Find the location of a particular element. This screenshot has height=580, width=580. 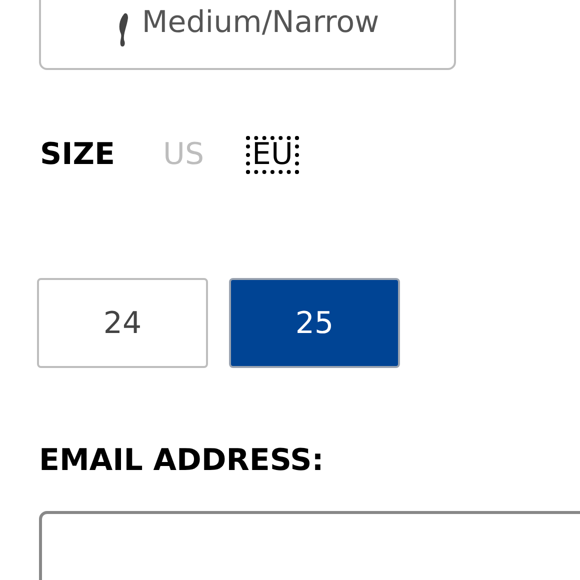

width-option-card: Medium/Narrow is located at coordinates (247, 35).